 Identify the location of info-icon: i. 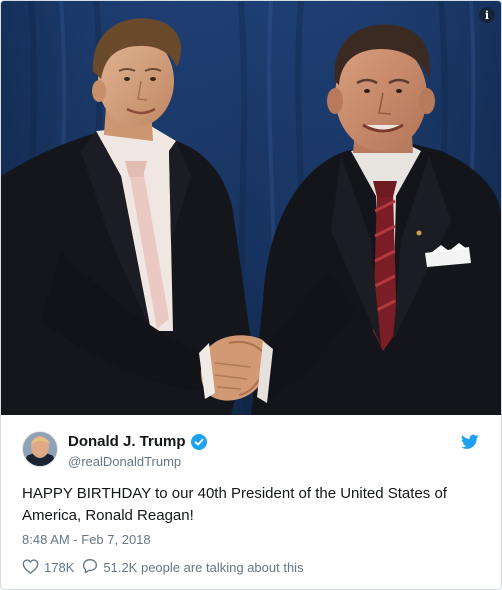
(487, 15).